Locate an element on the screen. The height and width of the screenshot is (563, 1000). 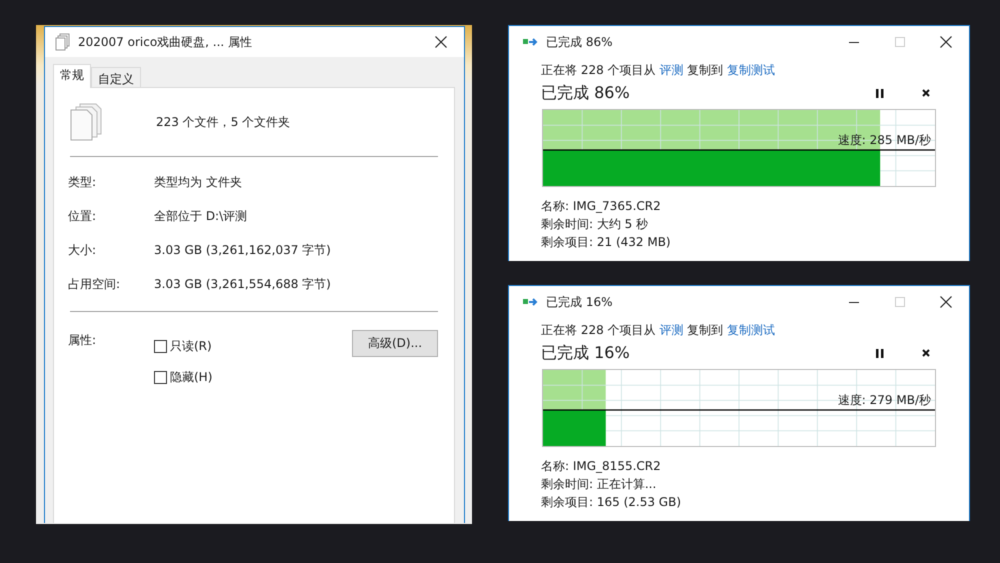
window-title: 已完成 16% is located at coordinates (579, 302).